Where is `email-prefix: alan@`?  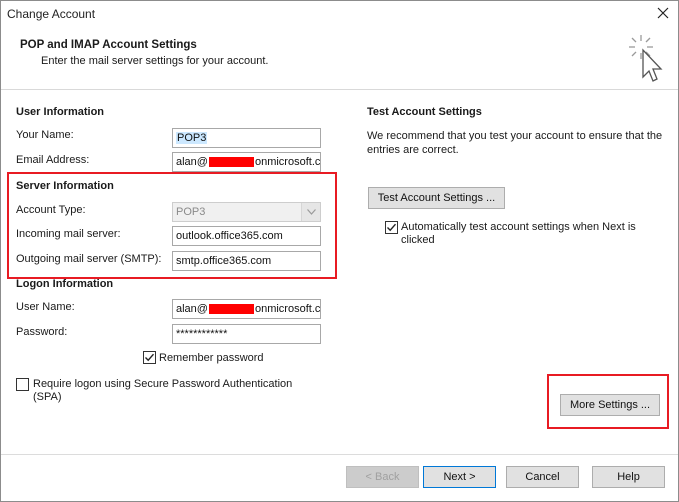 email-prefix: alan@ is located at coordinates (192, 162).